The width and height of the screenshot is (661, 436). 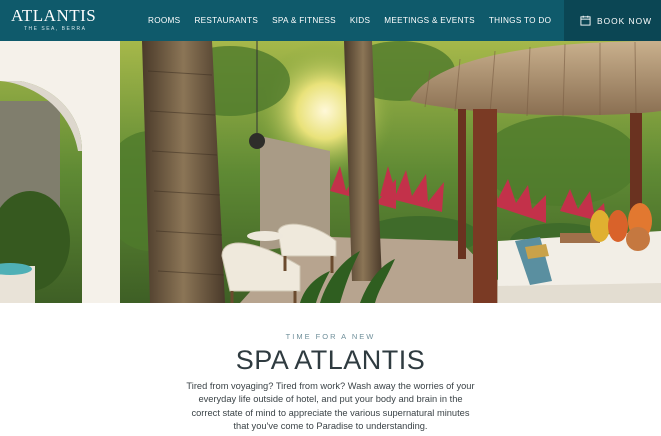 I want to click on page-title: SPA ATLANTIS, so click(x=330, y=360).